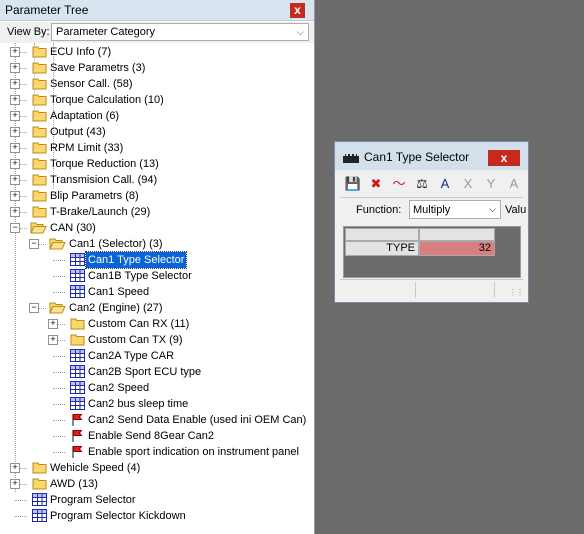  I want to click on status-bar, so click(431, 289).